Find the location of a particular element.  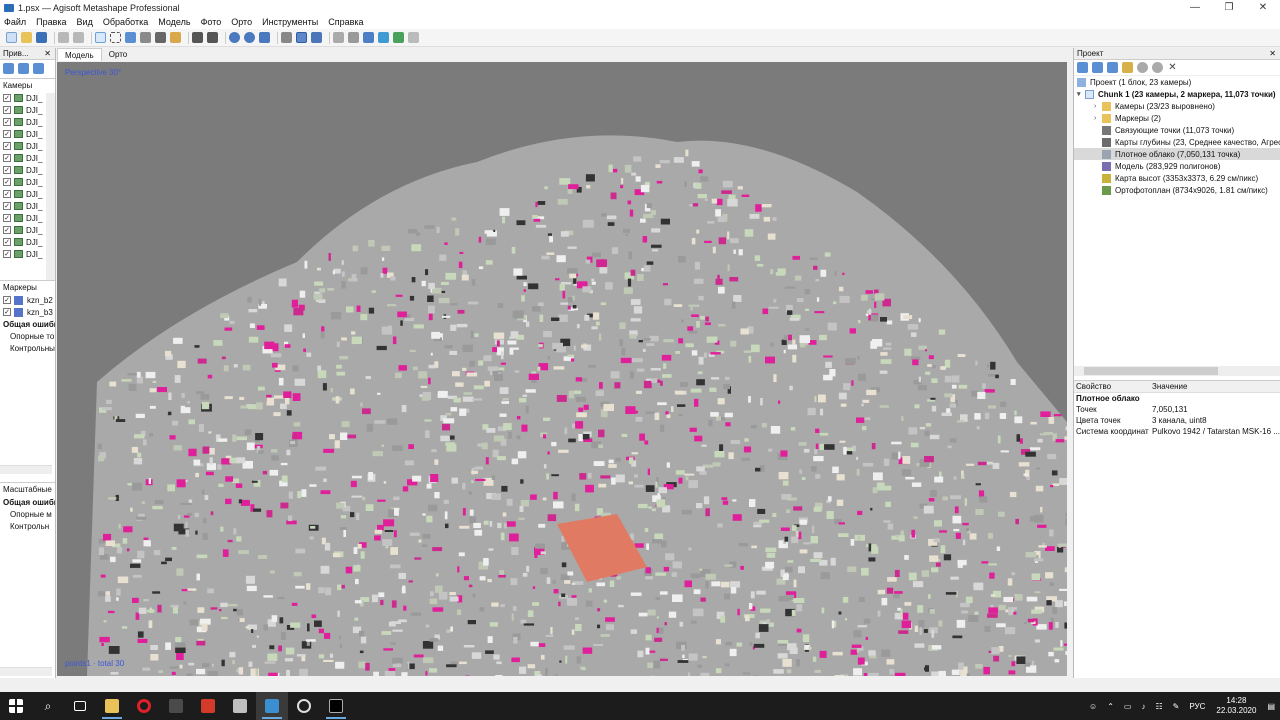

tree-item: Модель (283,929 полигонов) is located at coordinates (1177, 166).